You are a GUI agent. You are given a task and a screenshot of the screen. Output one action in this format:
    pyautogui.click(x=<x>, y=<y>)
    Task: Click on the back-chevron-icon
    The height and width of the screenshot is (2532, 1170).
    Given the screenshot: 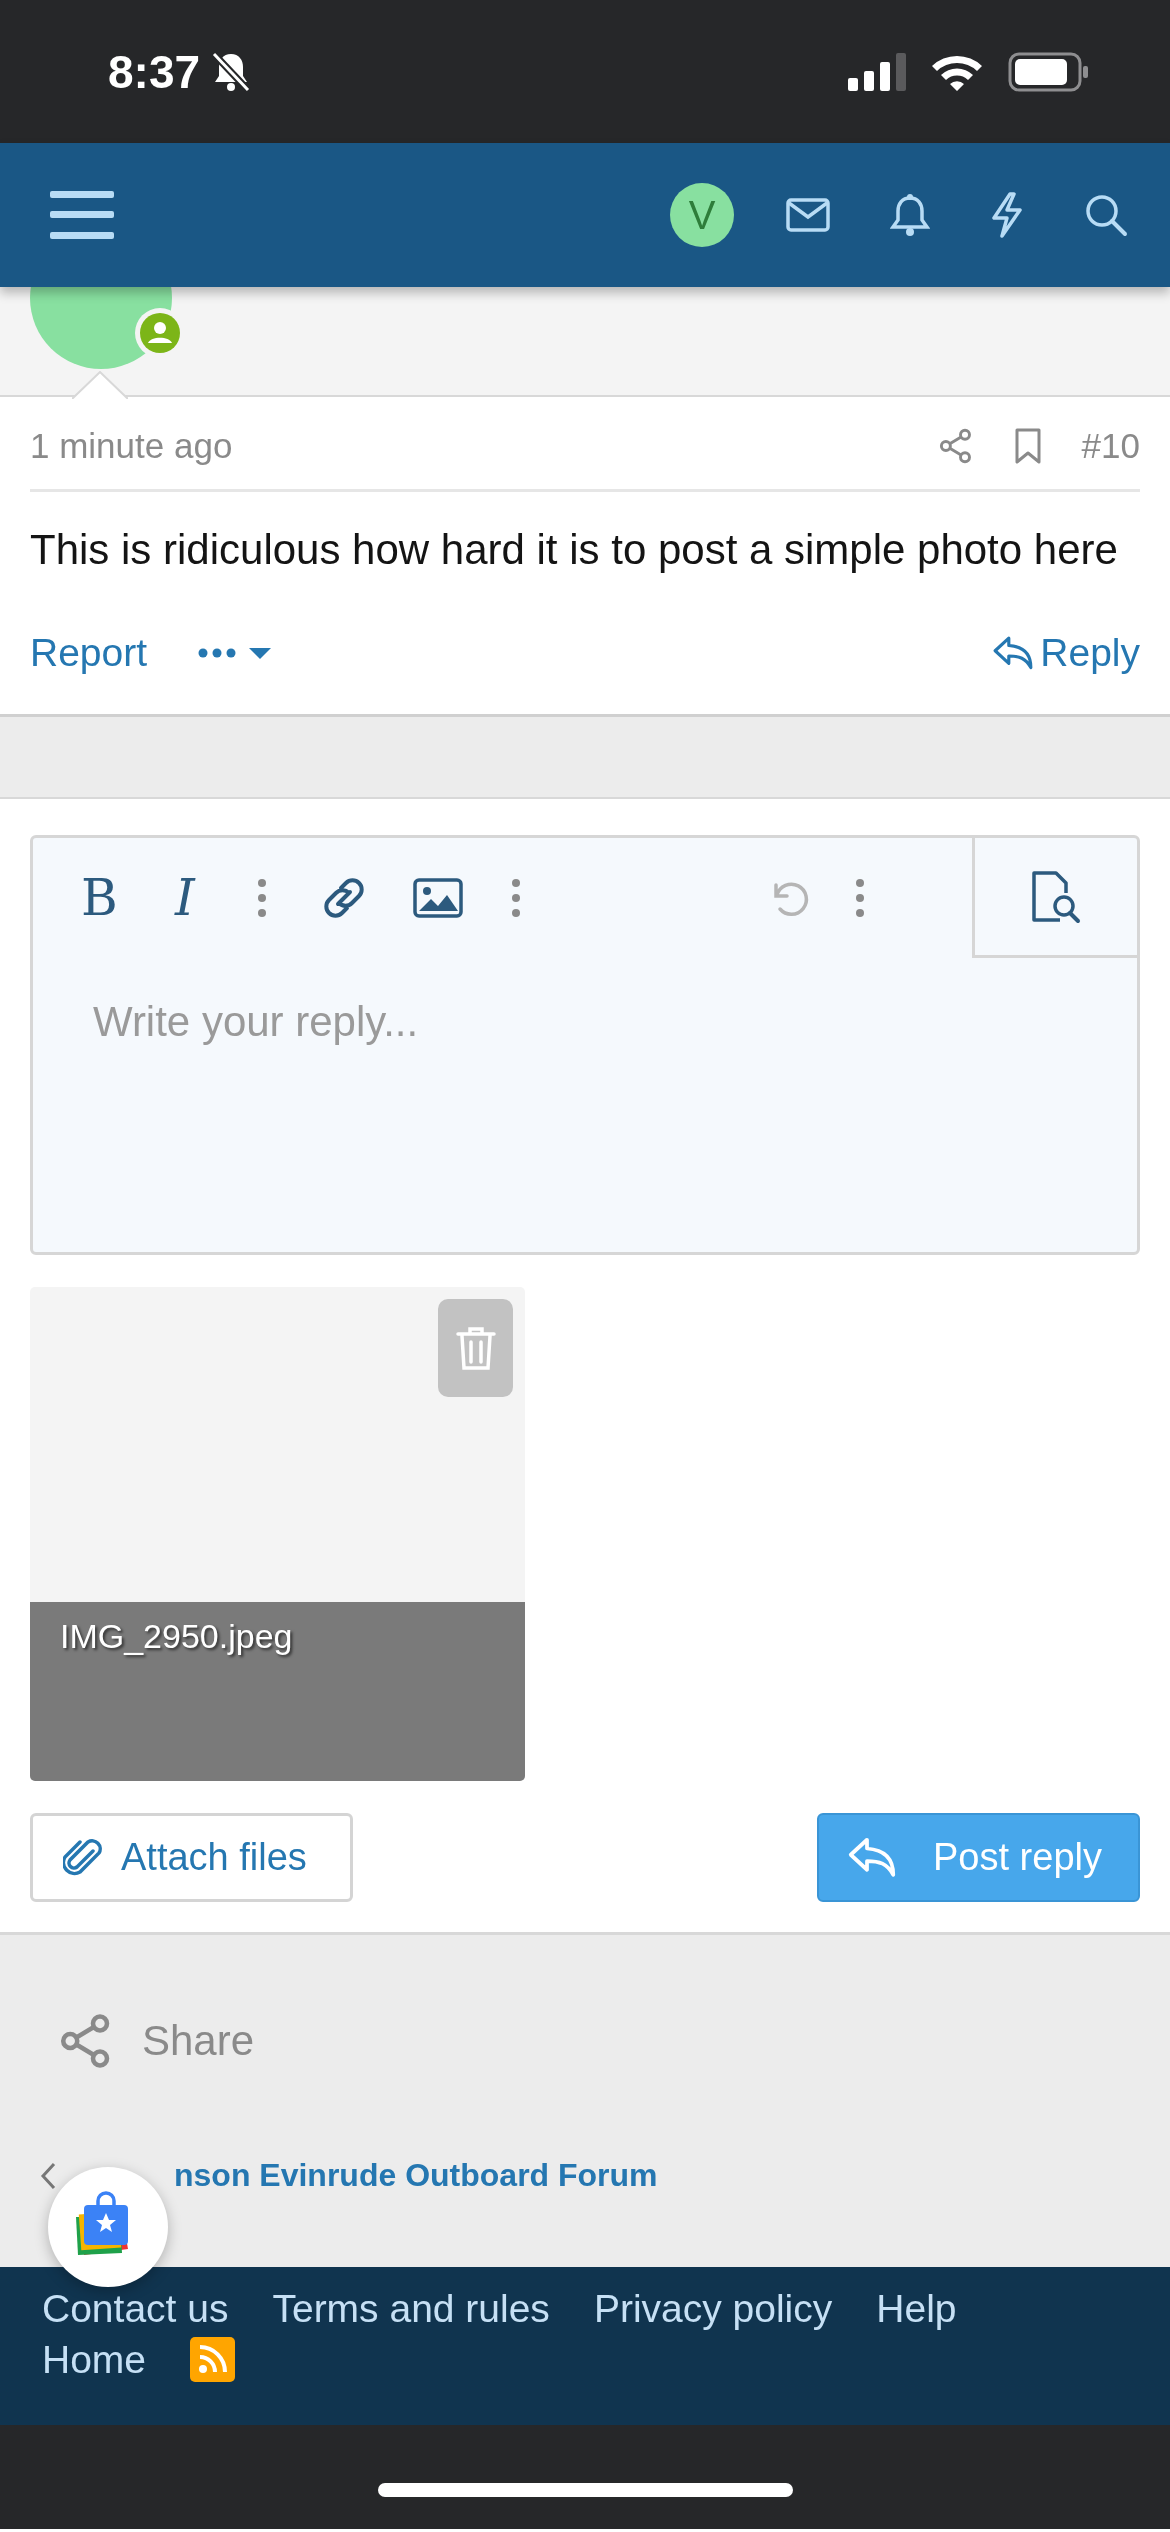 What is the action you would take?
    pyautogui.click(x=48, y=2175)
    